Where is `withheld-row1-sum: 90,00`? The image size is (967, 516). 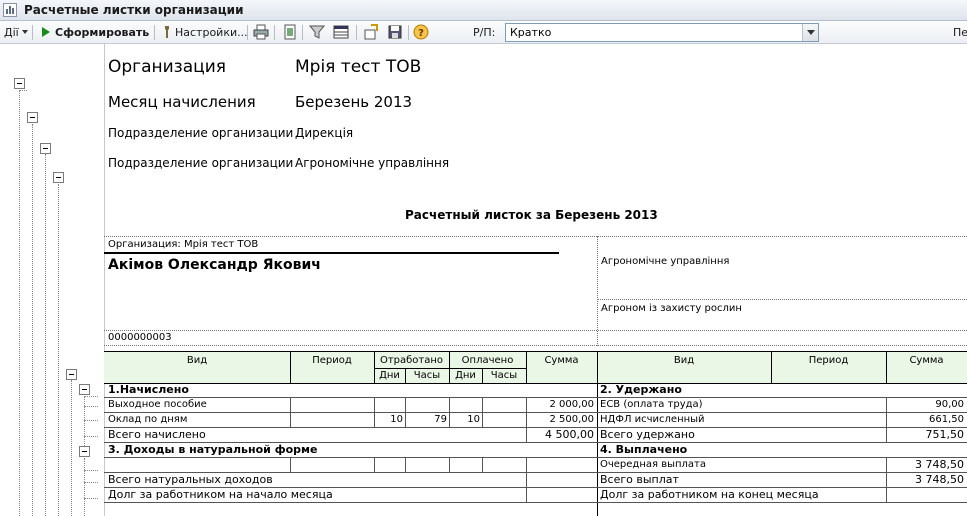 withheld-row1-sum: 90,00 is located at coordinates (949, 404).